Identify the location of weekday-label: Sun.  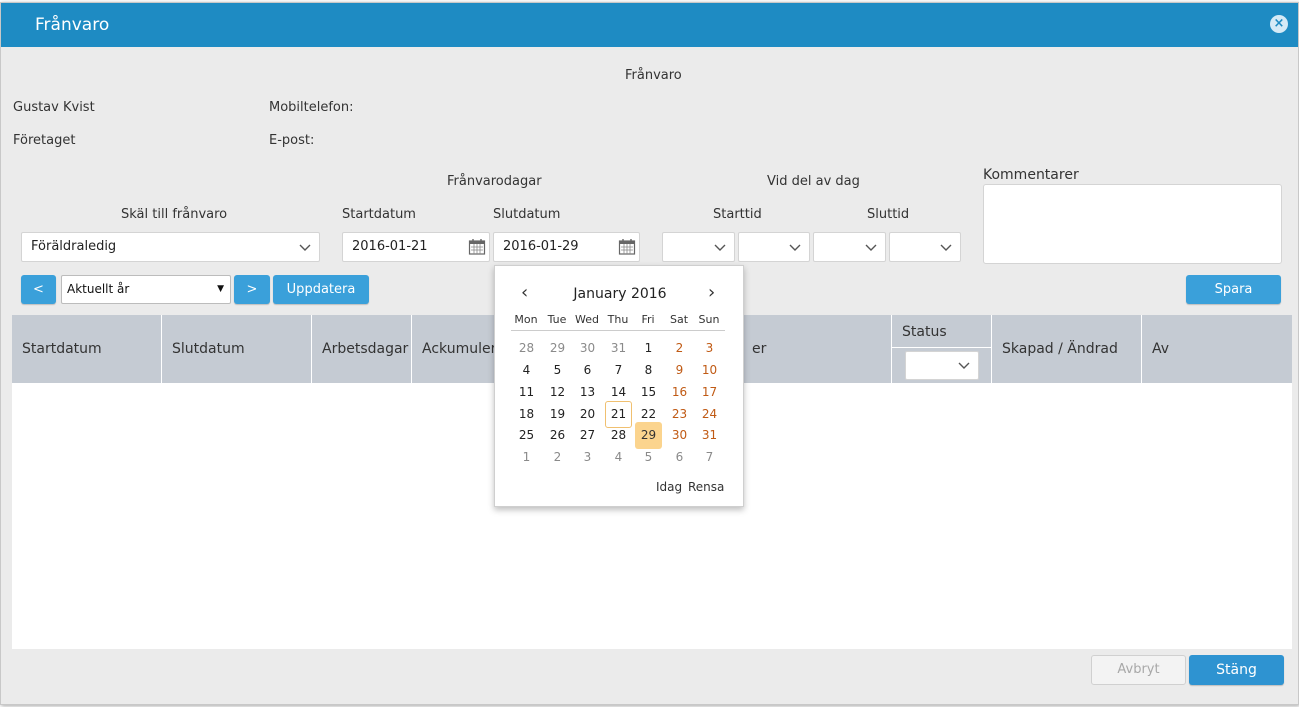
(709, 319).